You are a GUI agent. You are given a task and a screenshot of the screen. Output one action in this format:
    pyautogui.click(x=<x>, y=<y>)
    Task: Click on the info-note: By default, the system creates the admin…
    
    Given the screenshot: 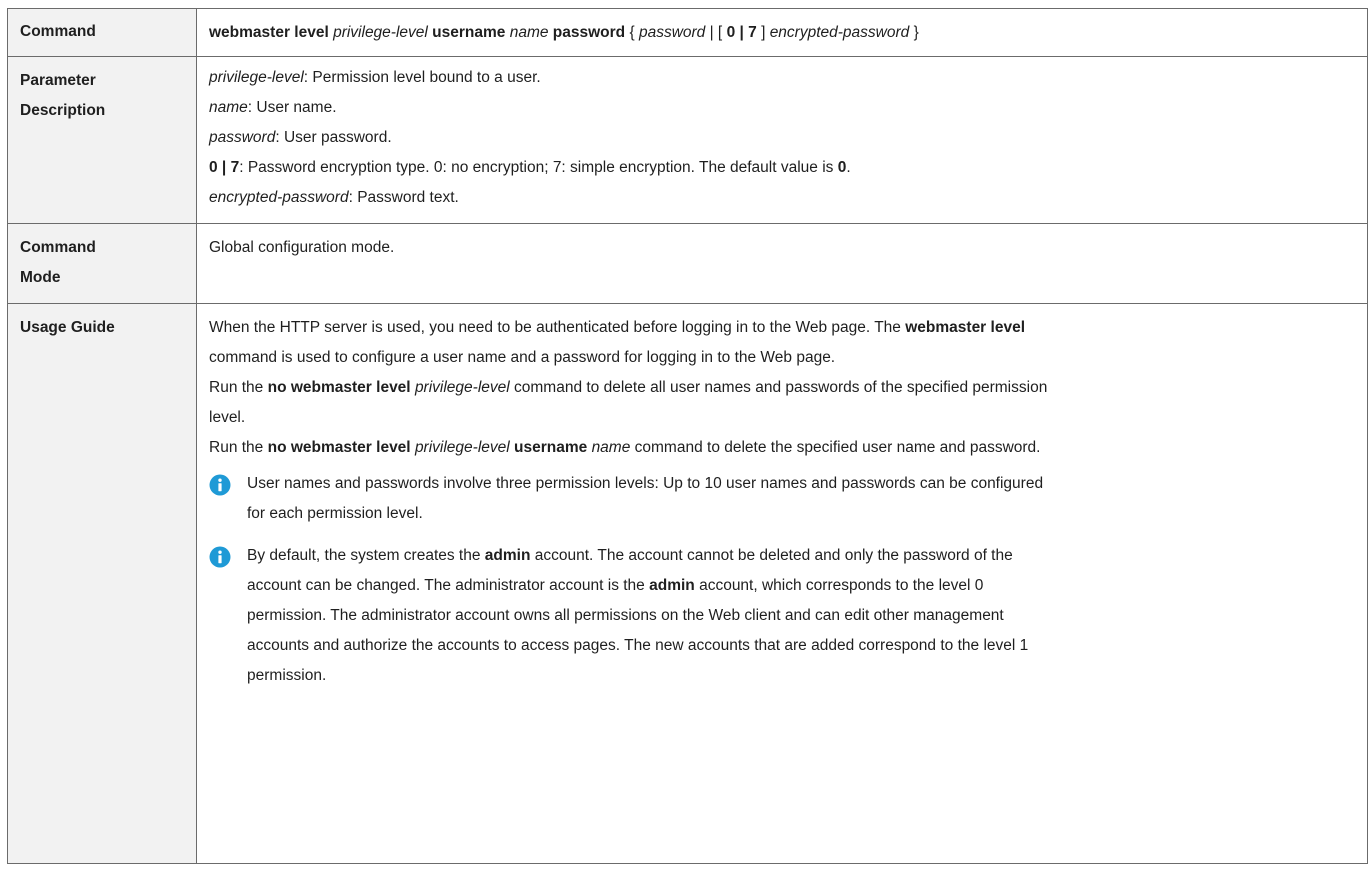 What is the action you would take?
    pyautogui.click(x=784, y=616)
    